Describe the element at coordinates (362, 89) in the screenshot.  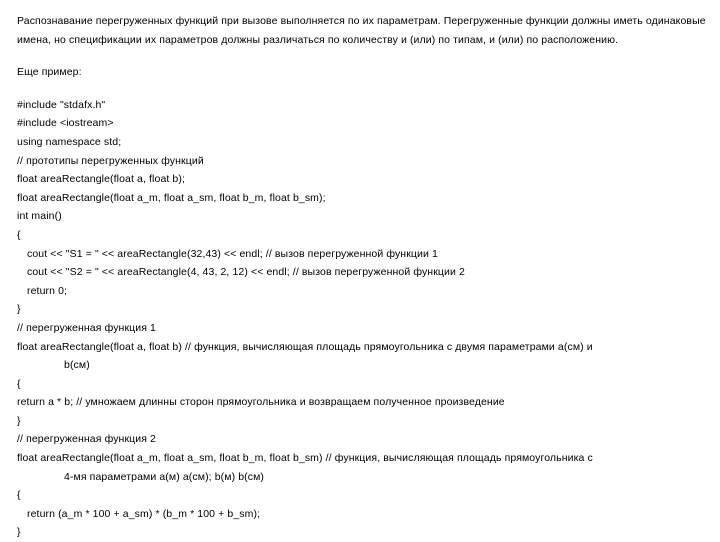
I see `code-spacer` at that location.